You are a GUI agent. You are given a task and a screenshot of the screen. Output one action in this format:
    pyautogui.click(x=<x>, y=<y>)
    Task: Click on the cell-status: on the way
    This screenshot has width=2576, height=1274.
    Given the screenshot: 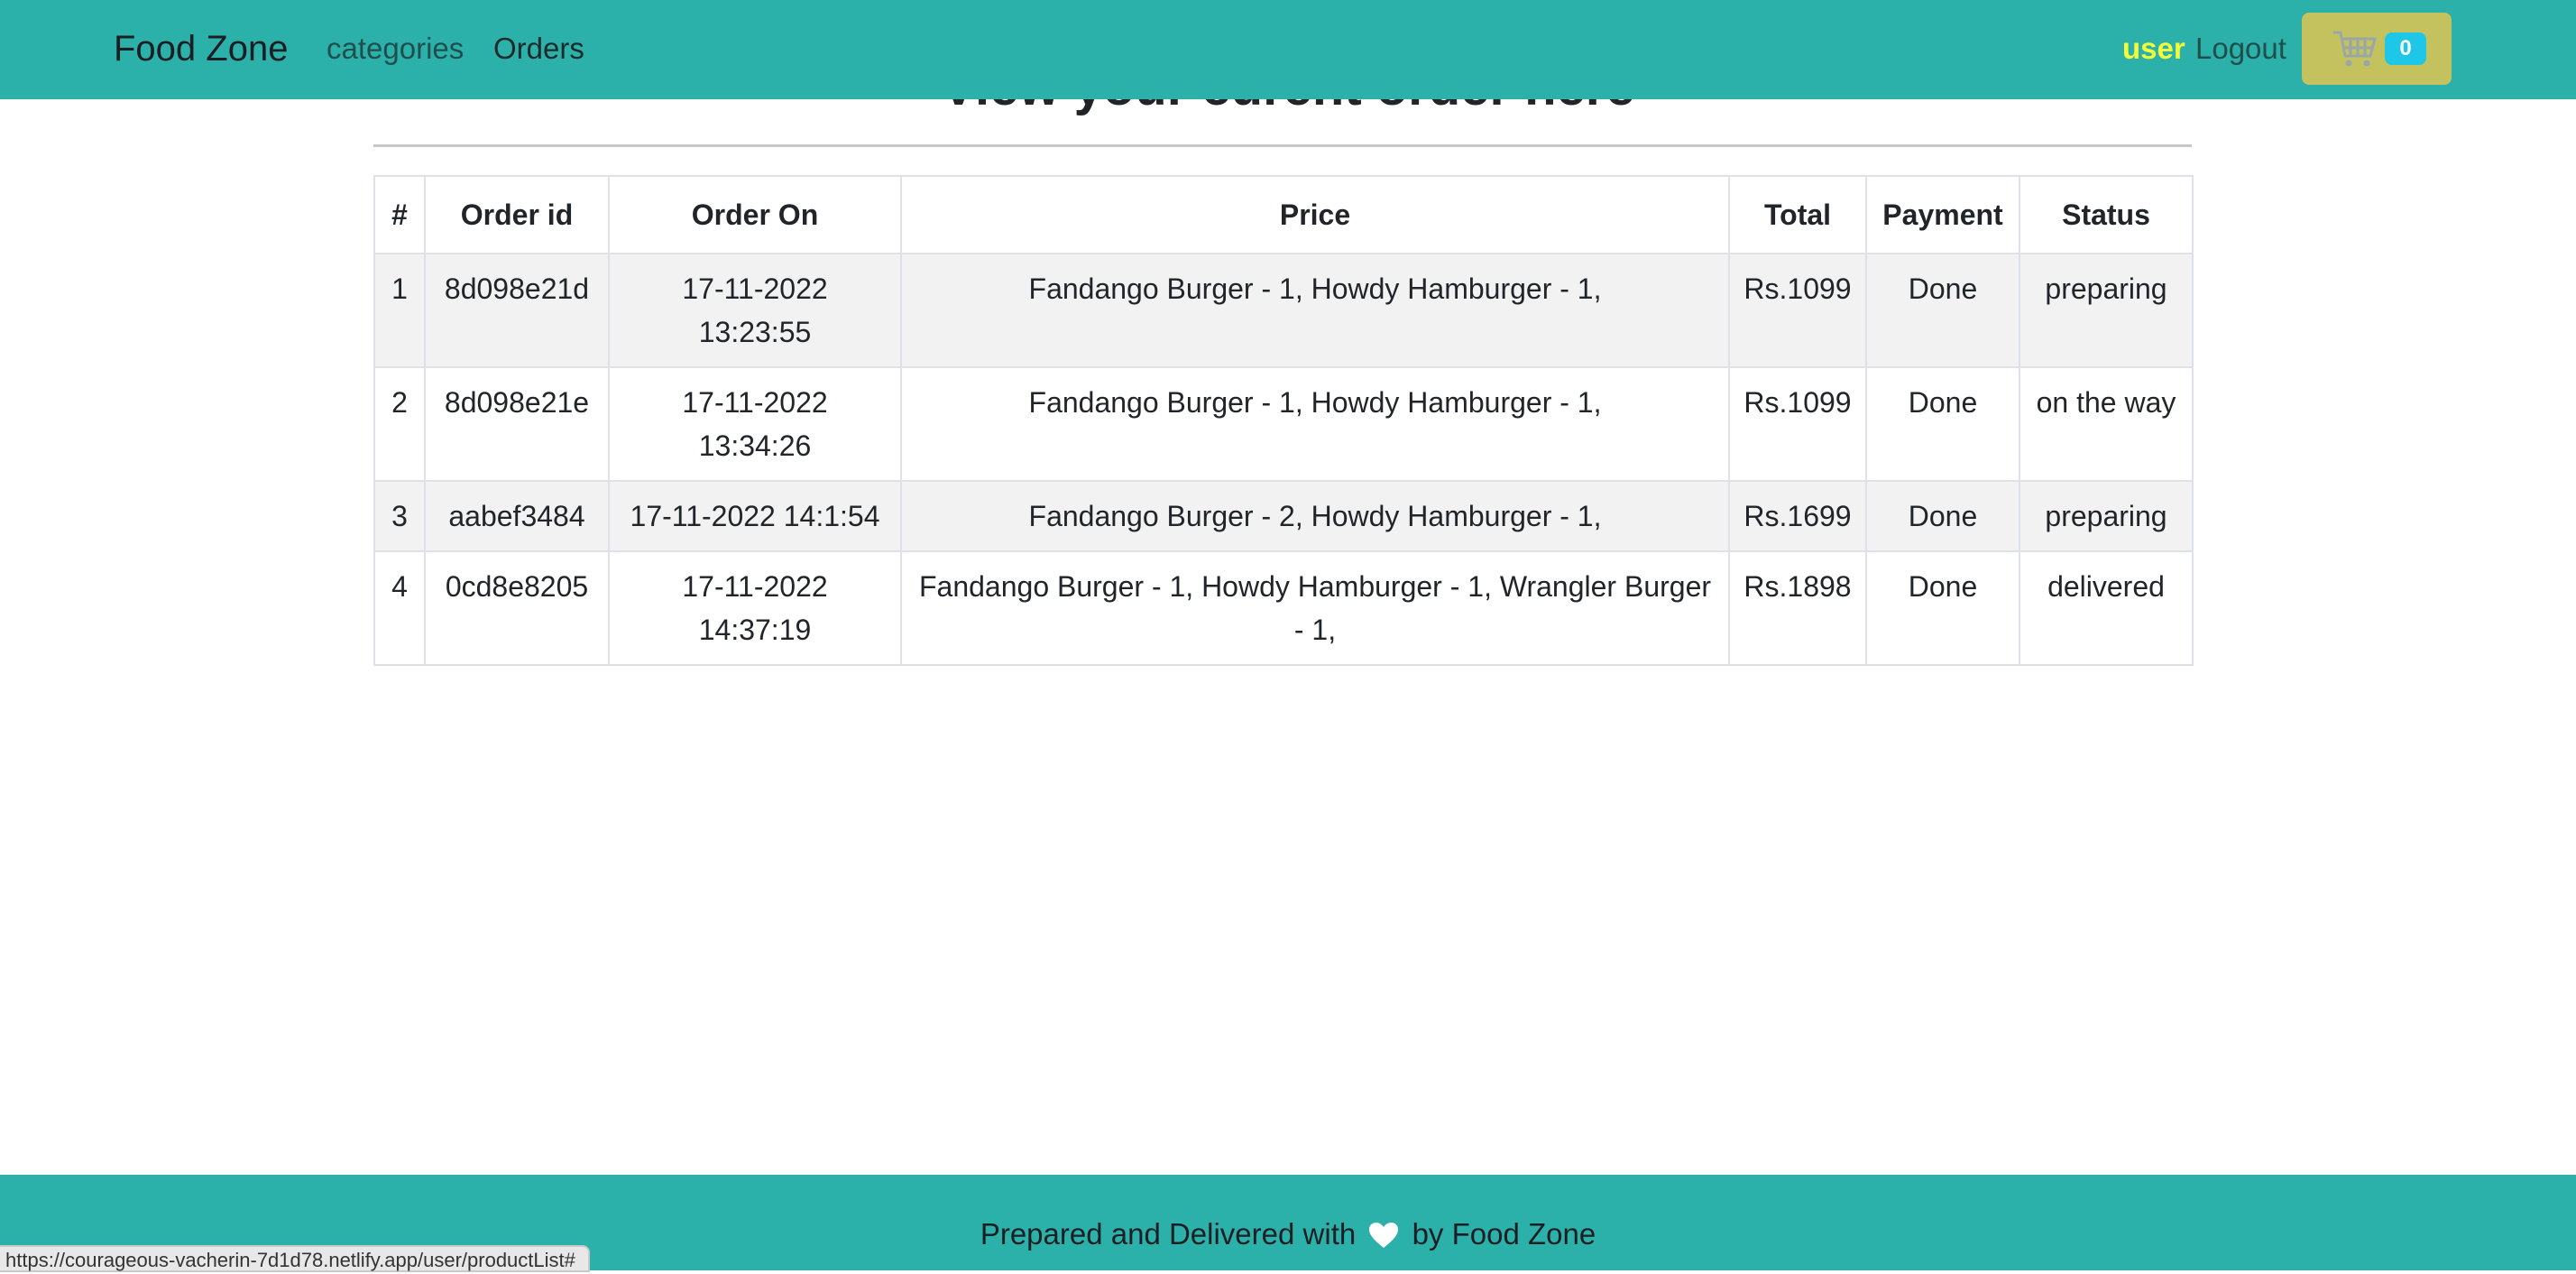 What is the action you would take?
    pyautogui.click(x=2106, y=424)
    